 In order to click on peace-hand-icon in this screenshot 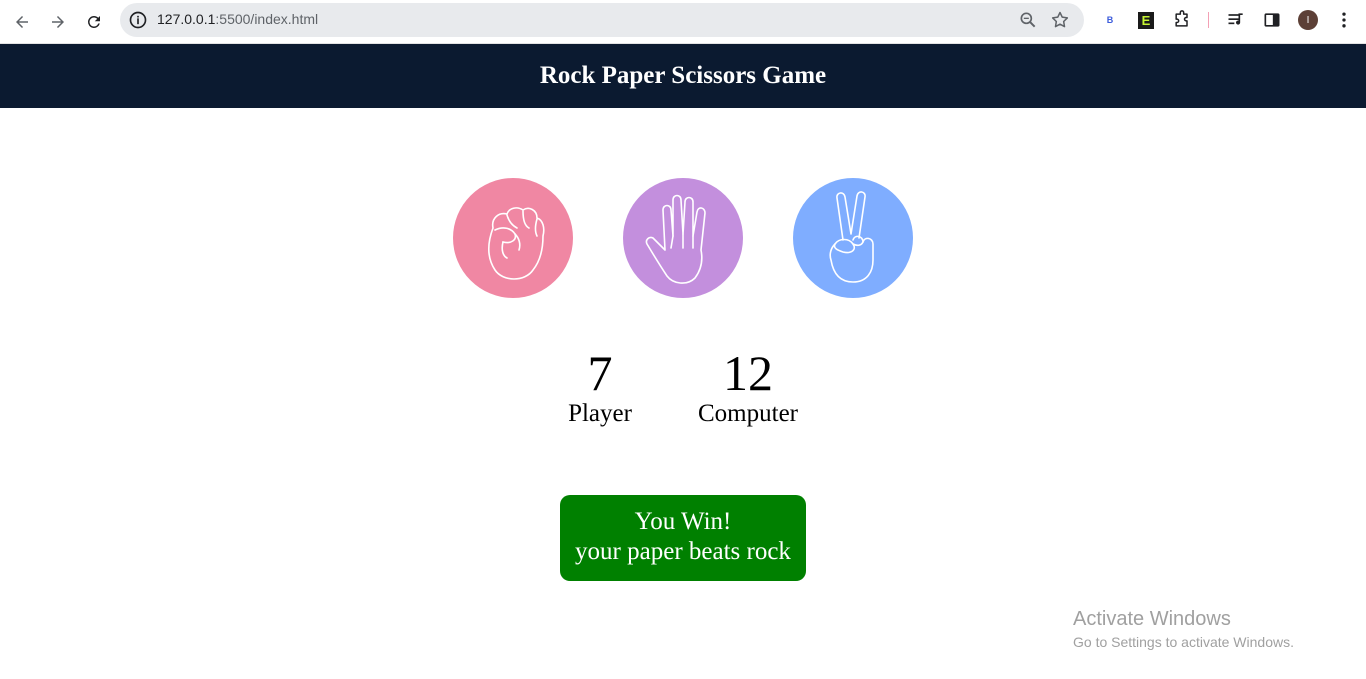, I will do `click(851, 237)`.